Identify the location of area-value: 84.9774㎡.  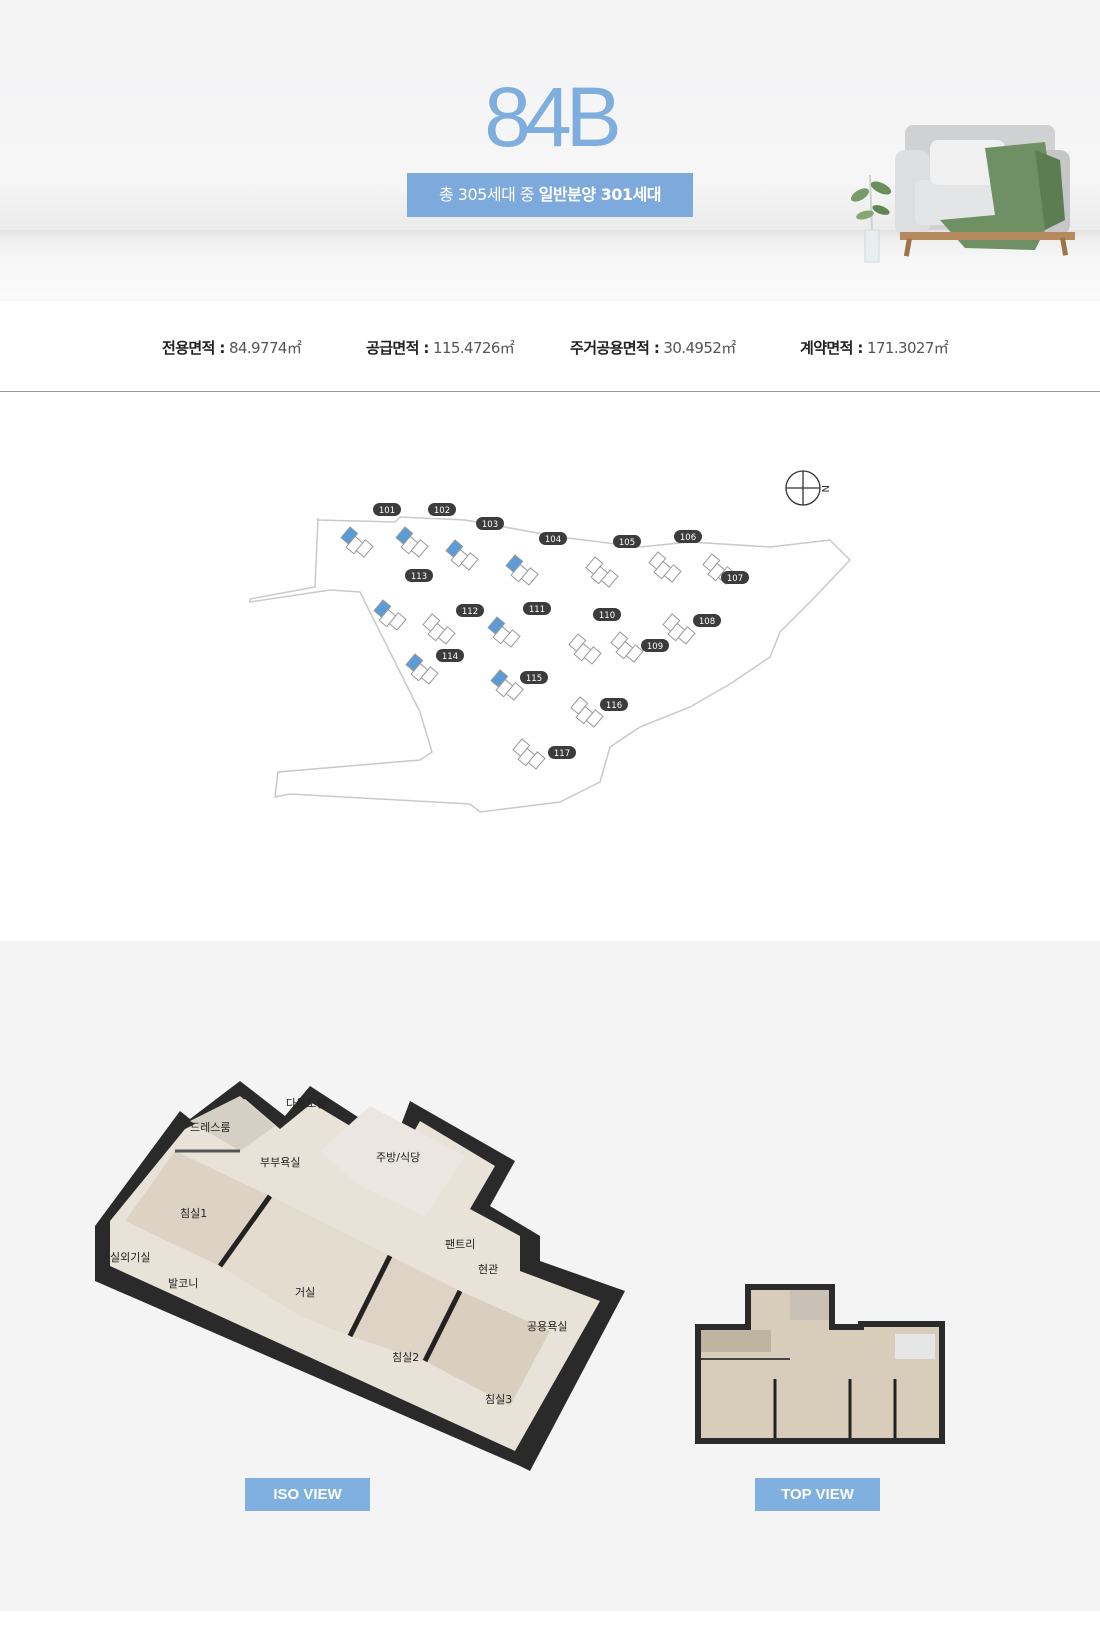
(263, 348).